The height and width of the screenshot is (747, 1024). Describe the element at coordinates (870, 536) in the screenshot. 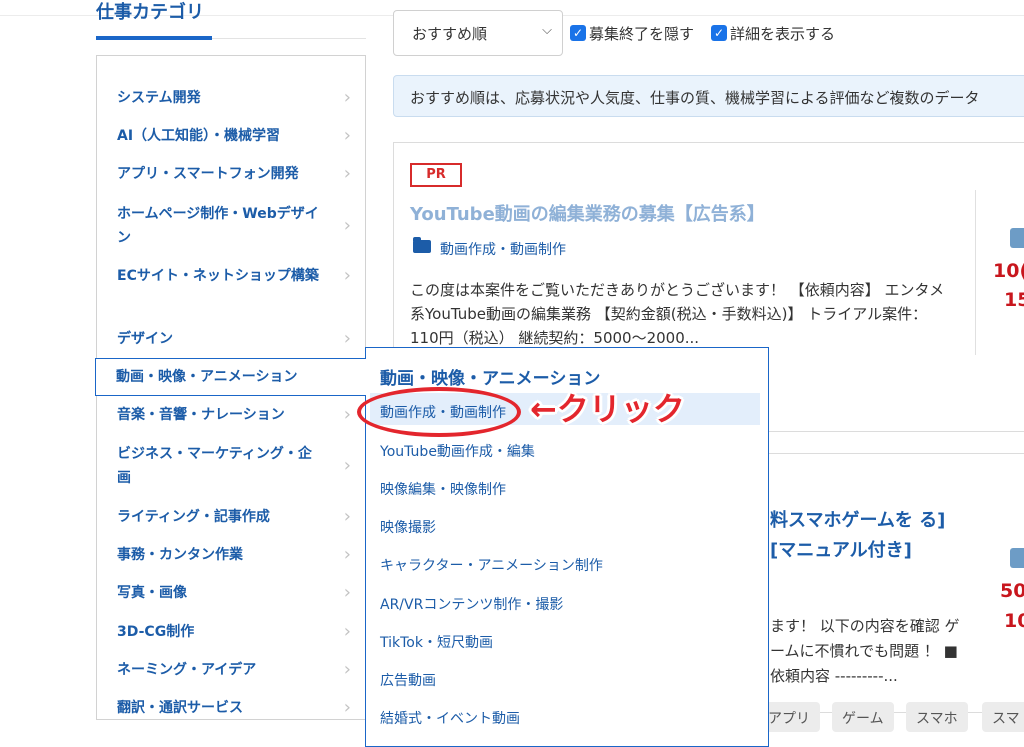

I see `job-title-link: 料スマホゲームを る][マニュアル付き]` at that location.